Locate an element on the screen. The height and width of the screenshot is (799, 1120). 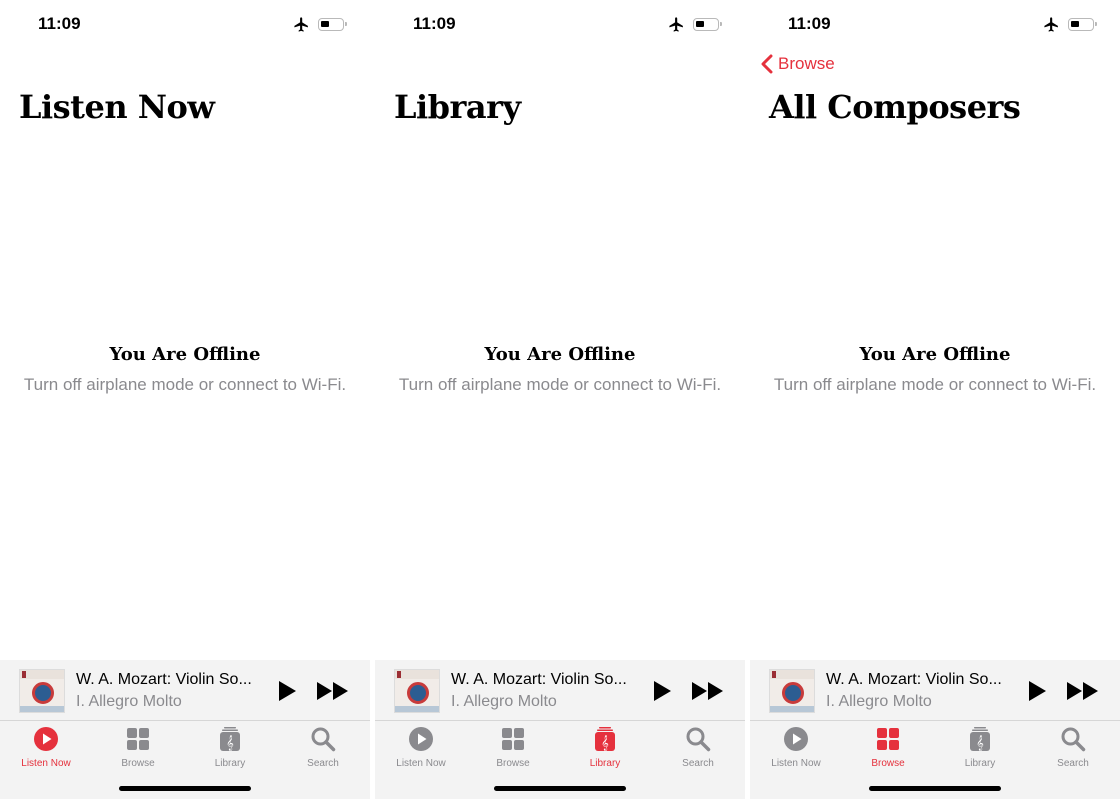
page-title: Library is located at coordinates (457, 107).